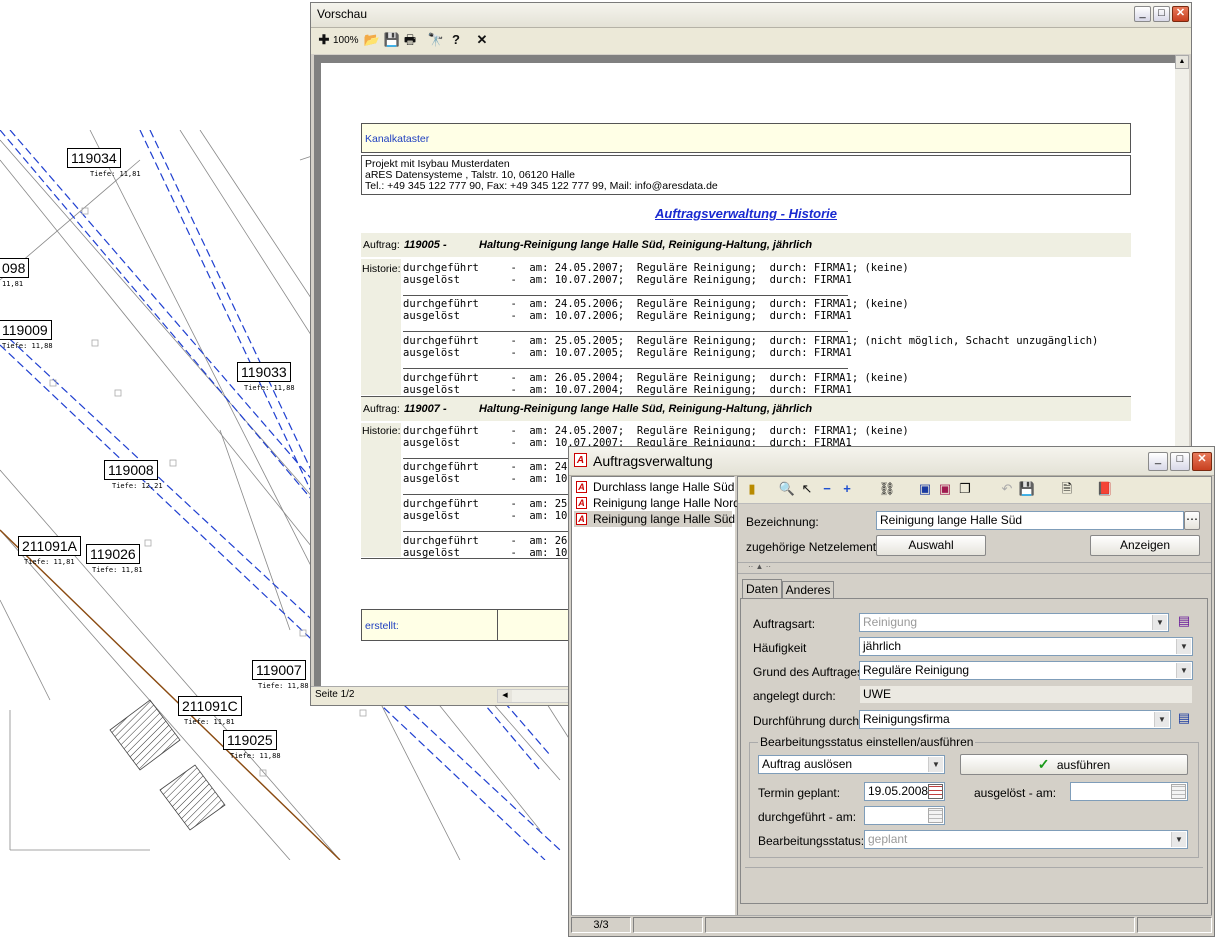 This screenshot has height=937, width=1215. Describe the element at coordinates (381, 245) in the screenshot. I see `auftrag-label: Auftrag:` at that location.